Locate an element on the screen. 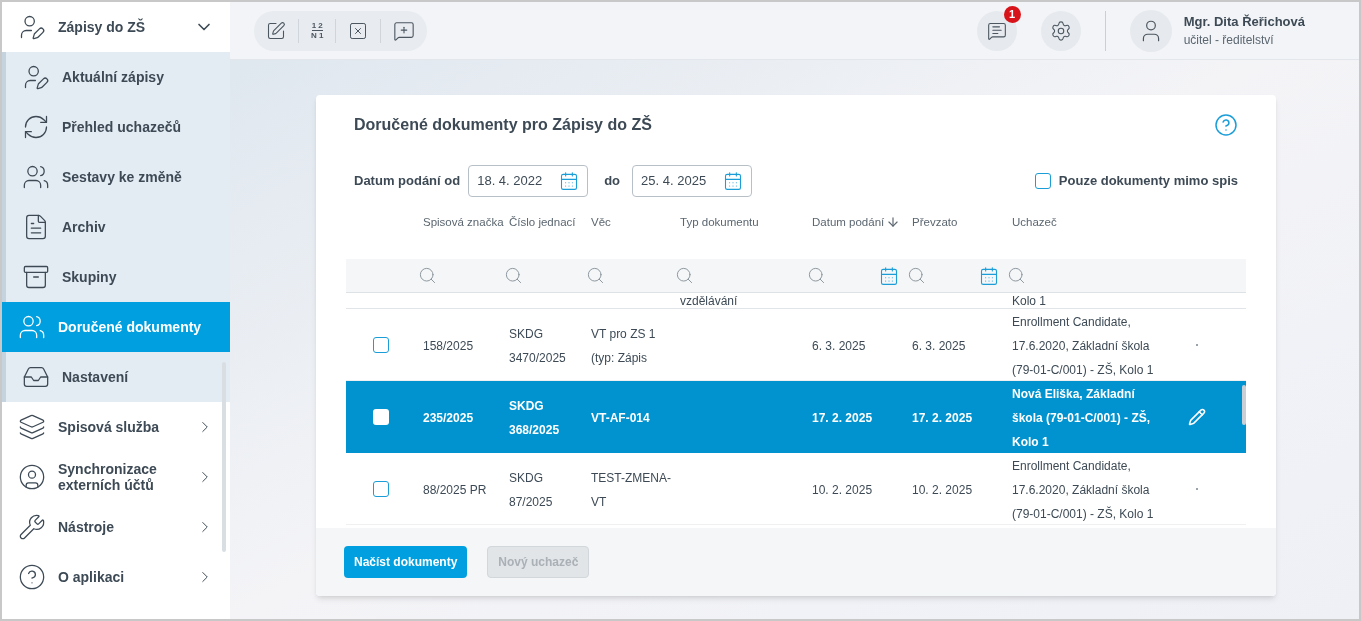 This screenshot has width=1361, height=621. column-header: Převzato is located at coordinates (960, 222).